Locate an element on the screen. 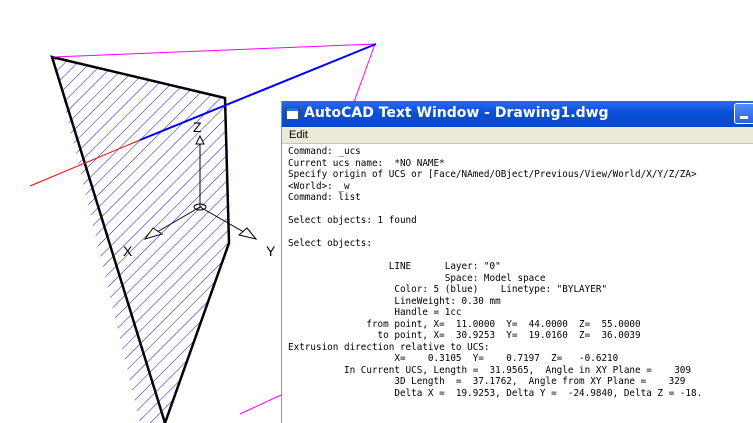 The height and width of the screenshot is (423, 753). console-line: Extrusion direction relative to UCS: is located at coordinates (389, 347).